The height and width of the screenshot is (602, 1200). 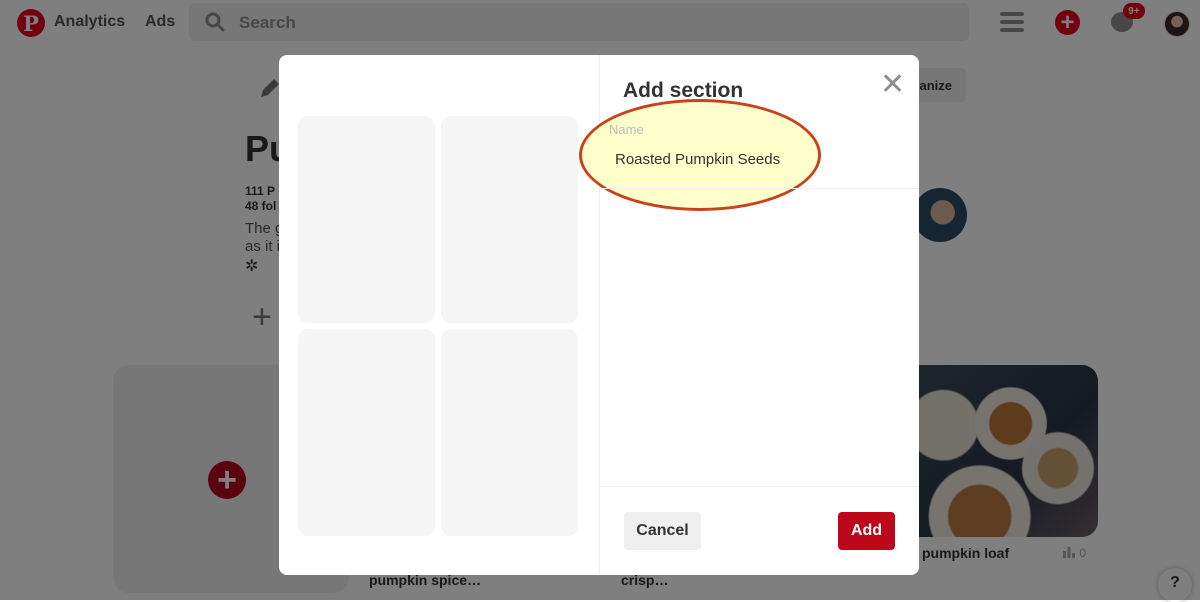 What do you see at coordinates (866, 531) in the screenshot?
I see `add-button: Add` at bounding box center [866, 531].